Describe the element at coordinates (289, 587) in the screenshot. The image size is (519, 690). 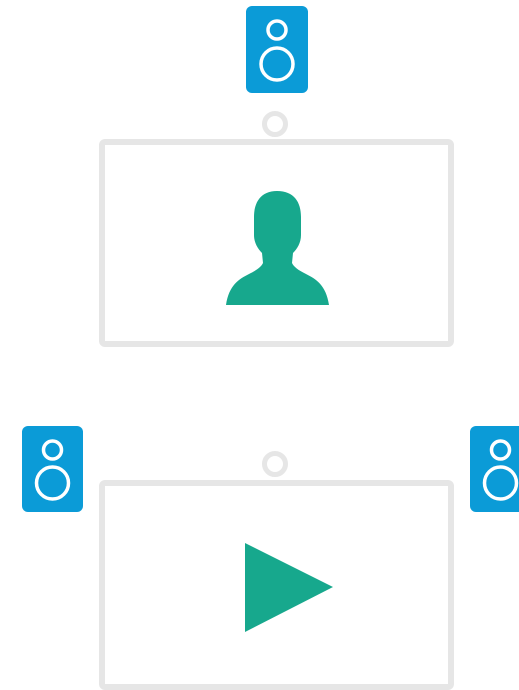
I see `play-icon` at that location.